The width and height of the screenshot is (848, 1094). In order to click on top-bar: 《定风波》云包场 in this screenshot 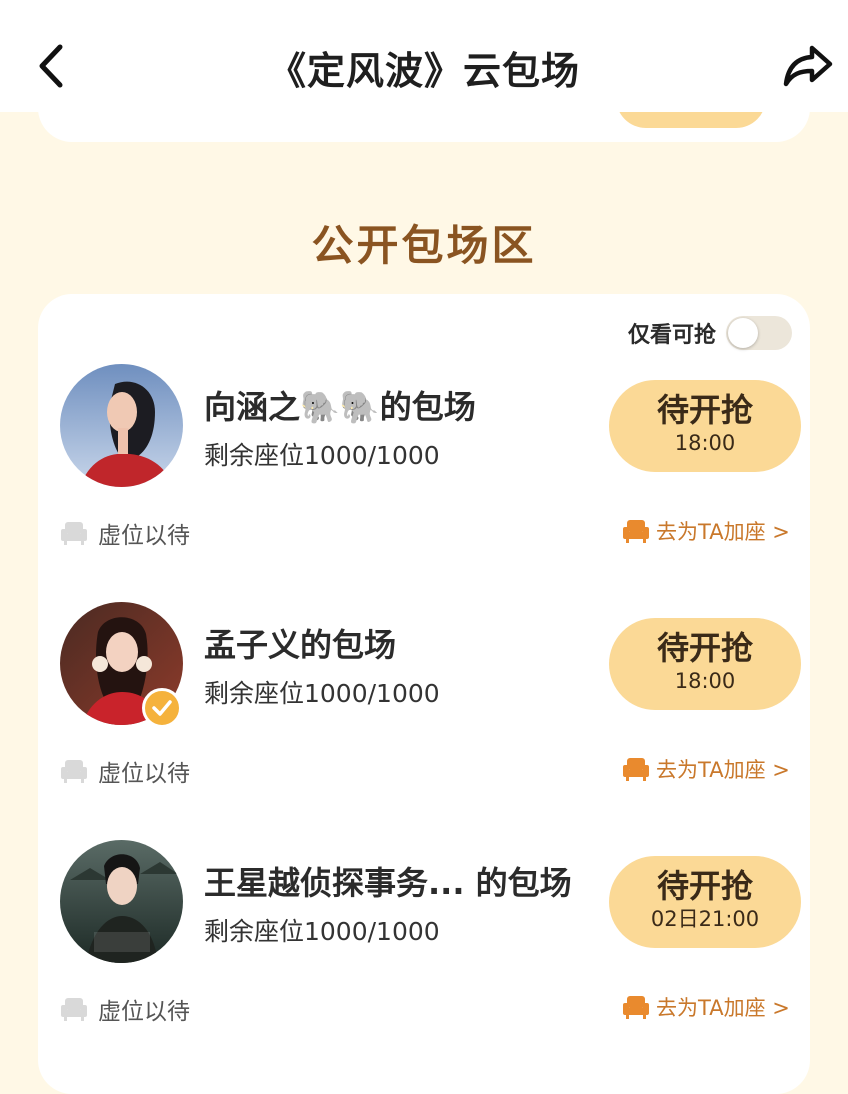, I will do `click(424, 56)`.